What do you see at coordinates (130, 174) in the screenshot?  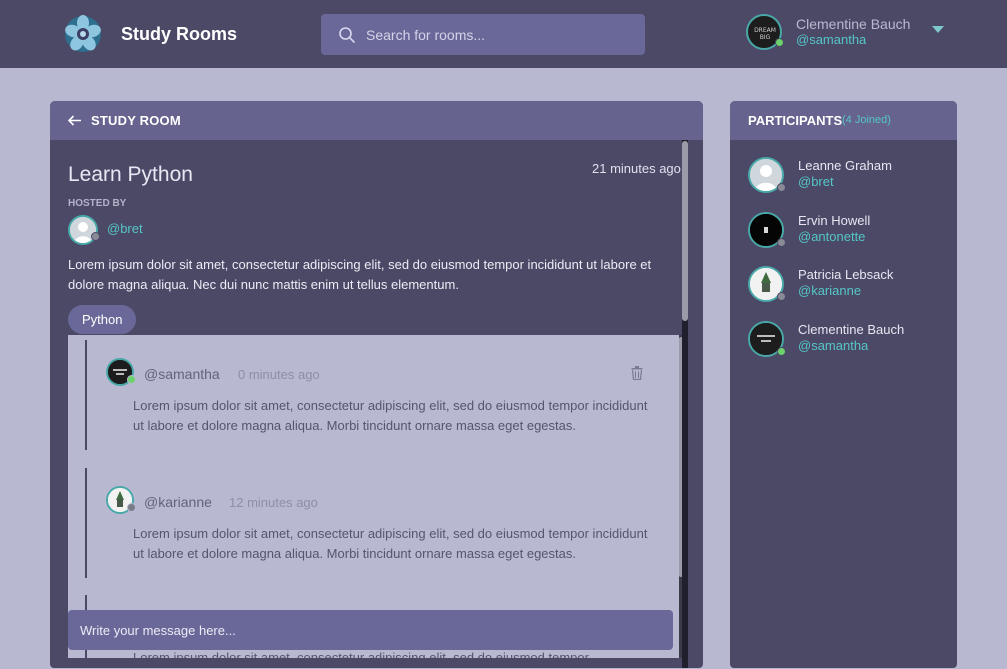 I see `room-title: Learn Python` at bounding box center [130, 174].